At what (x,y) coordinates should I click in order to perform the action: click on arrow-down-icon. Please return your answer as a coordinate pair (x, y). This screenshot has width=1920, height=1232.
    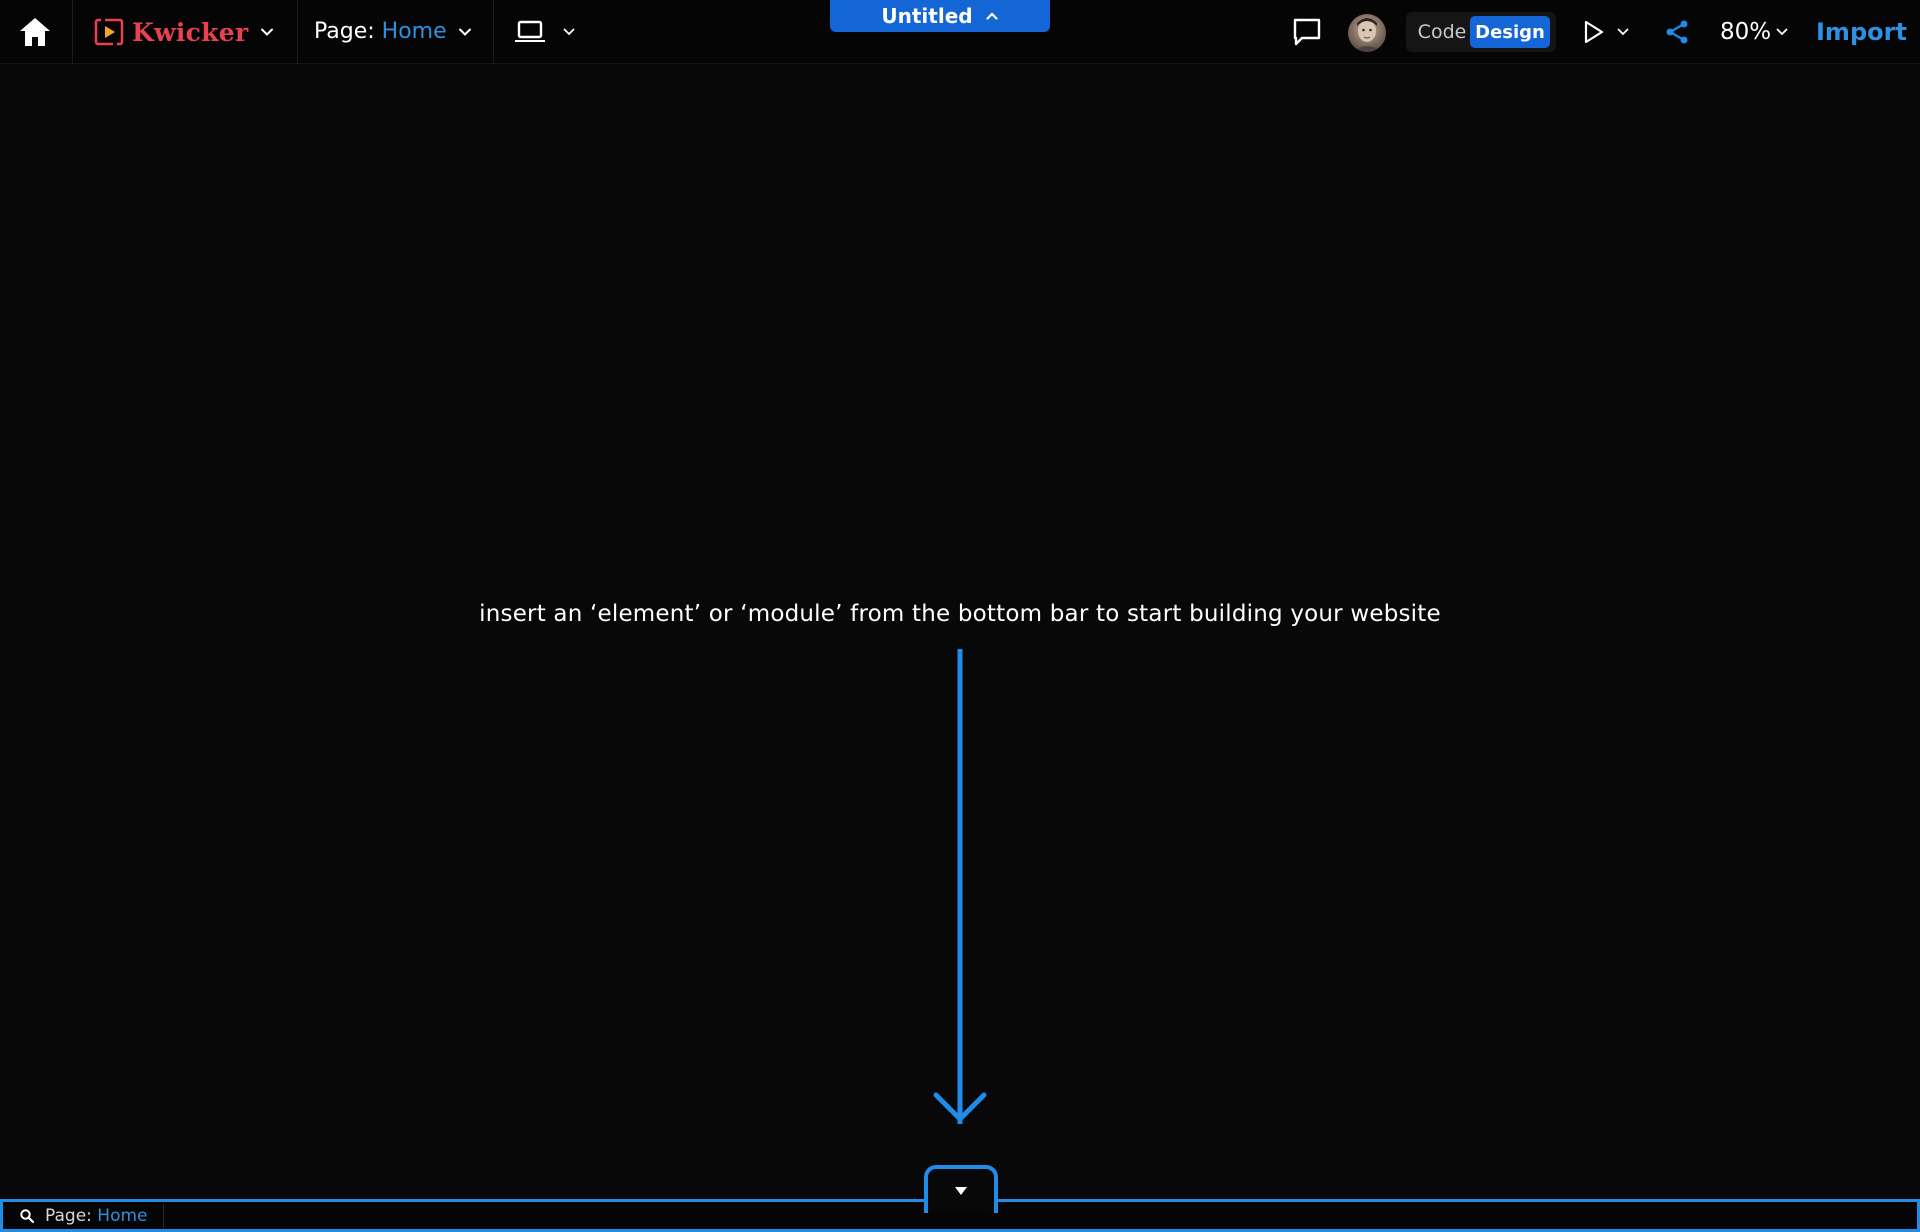
    Looking at the image, I should click on (960, 886).